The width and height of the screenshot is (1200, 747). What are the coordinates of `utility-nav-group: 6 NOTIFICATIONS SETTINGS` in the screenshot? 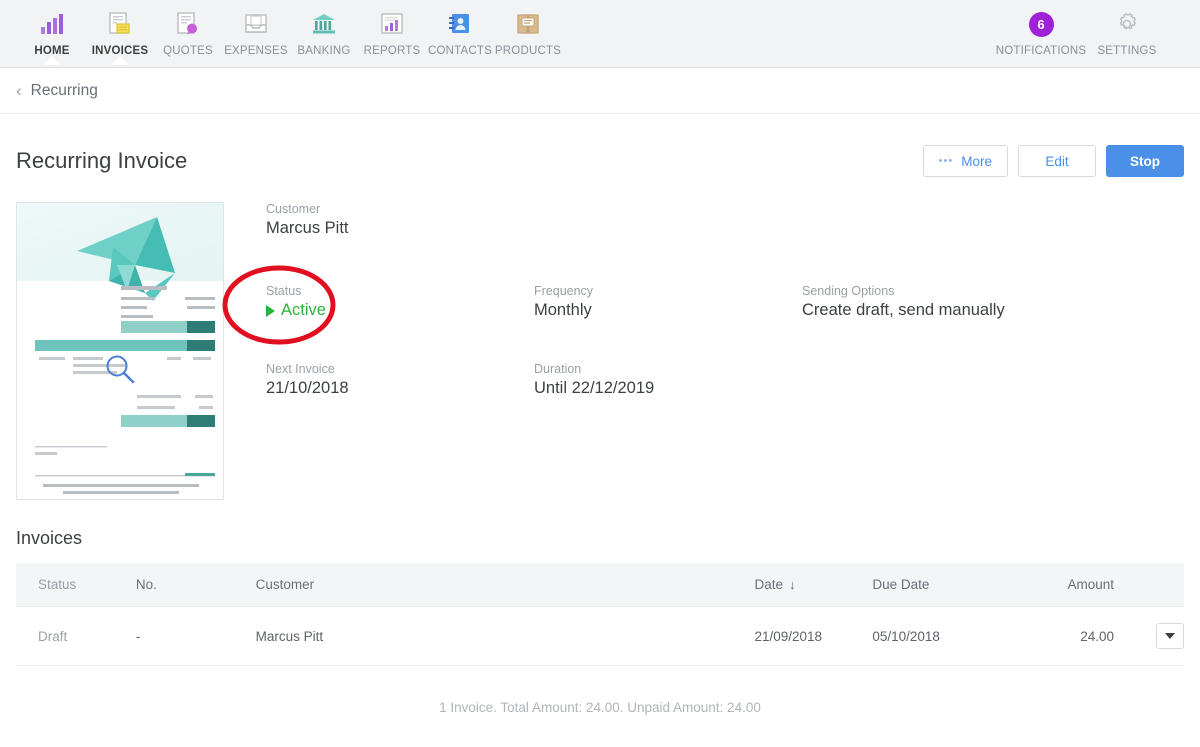 It's located at (1088, 28).